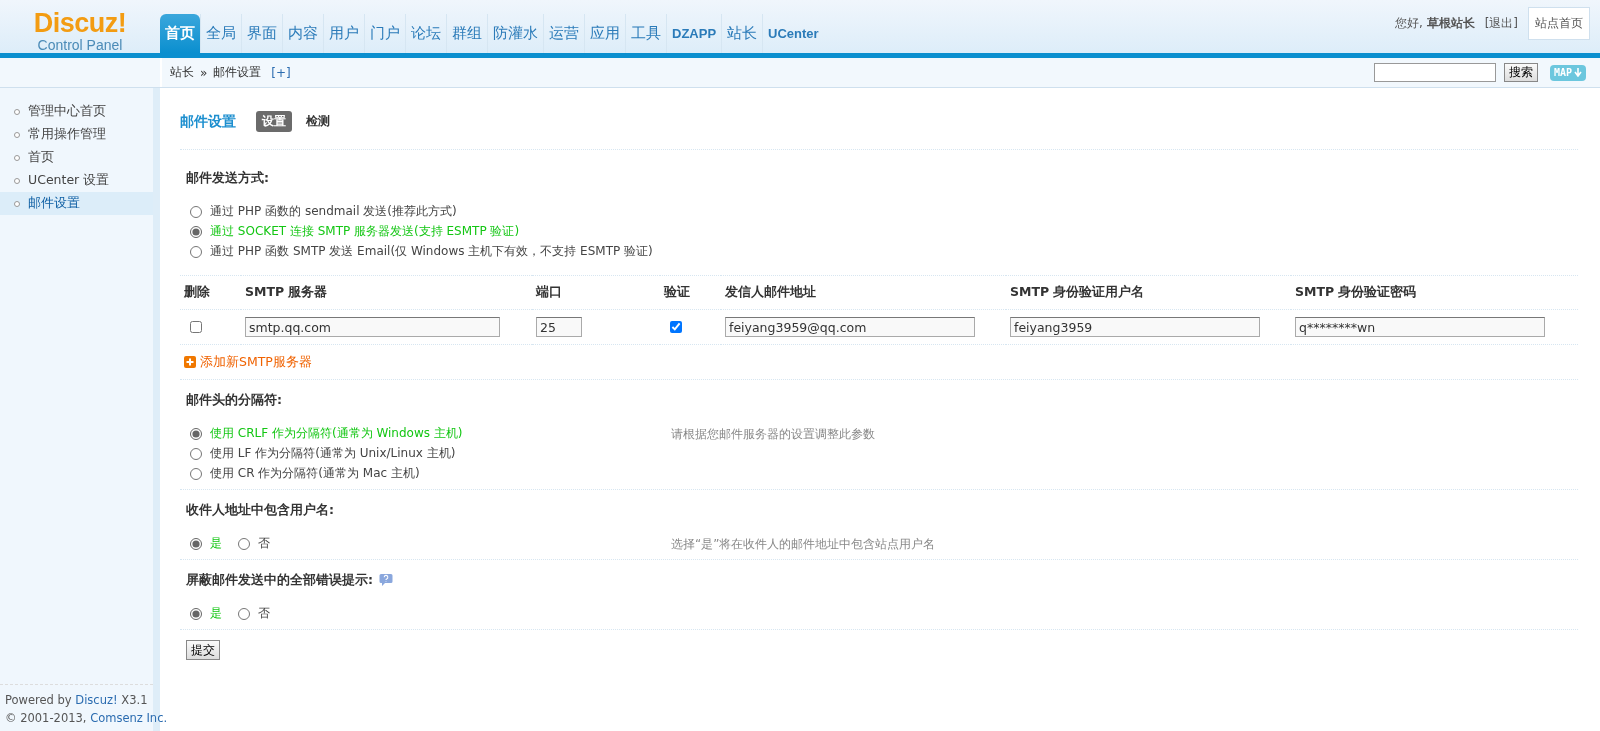  What do you see at coordinates (260, 510) in the screenshot?
I see `section-title: 收件人地址中包含用户名:` at bounding box center [260, 510].